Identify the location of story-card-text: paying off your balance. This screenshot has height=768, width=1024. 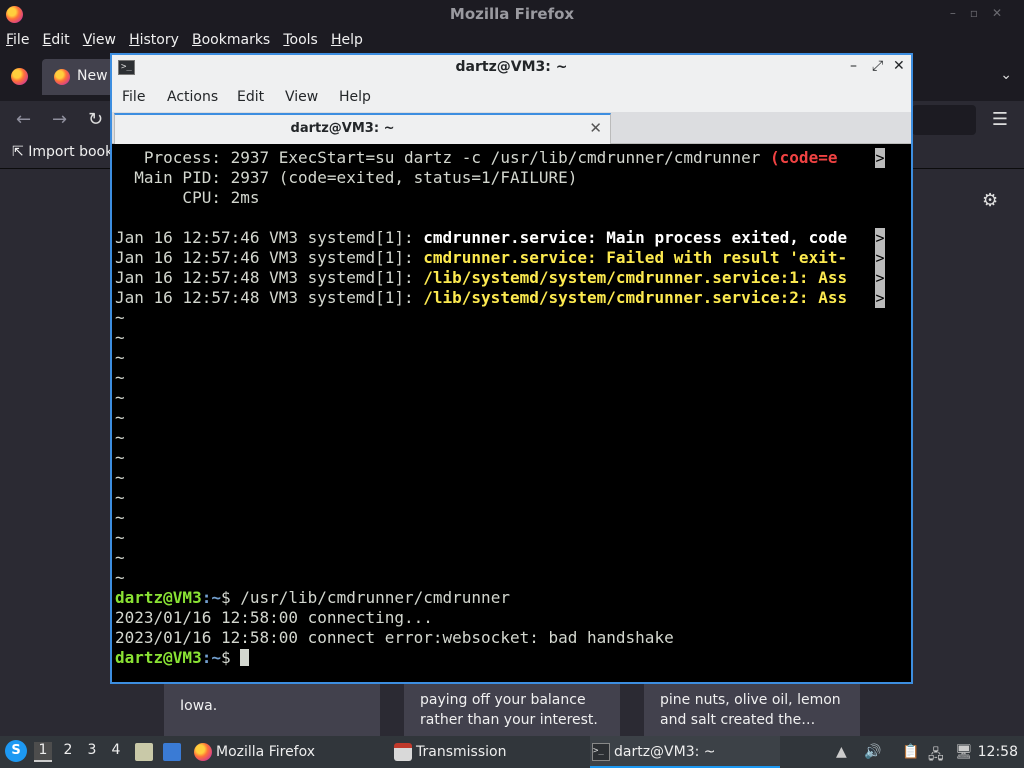
(503, 700).